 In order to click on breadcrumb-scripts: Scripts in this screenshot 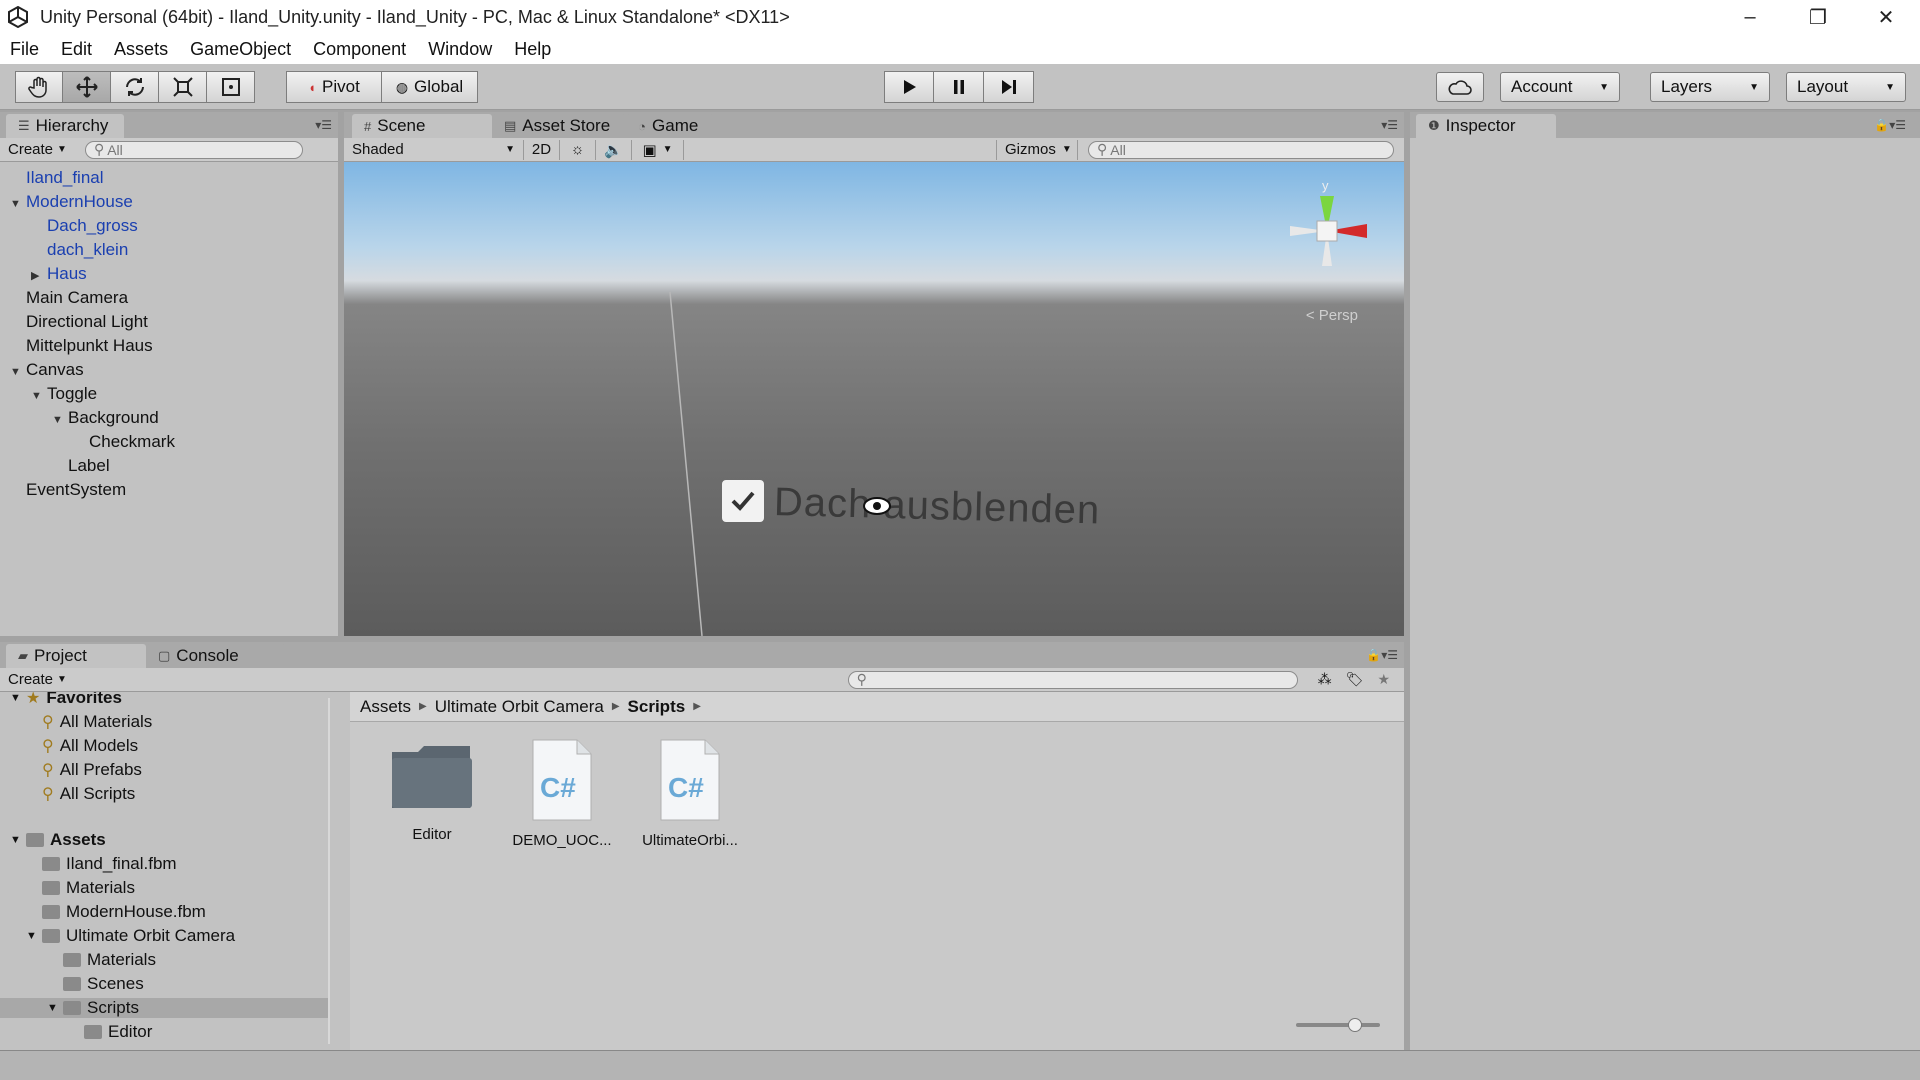, I will do `click(657, 707)`.